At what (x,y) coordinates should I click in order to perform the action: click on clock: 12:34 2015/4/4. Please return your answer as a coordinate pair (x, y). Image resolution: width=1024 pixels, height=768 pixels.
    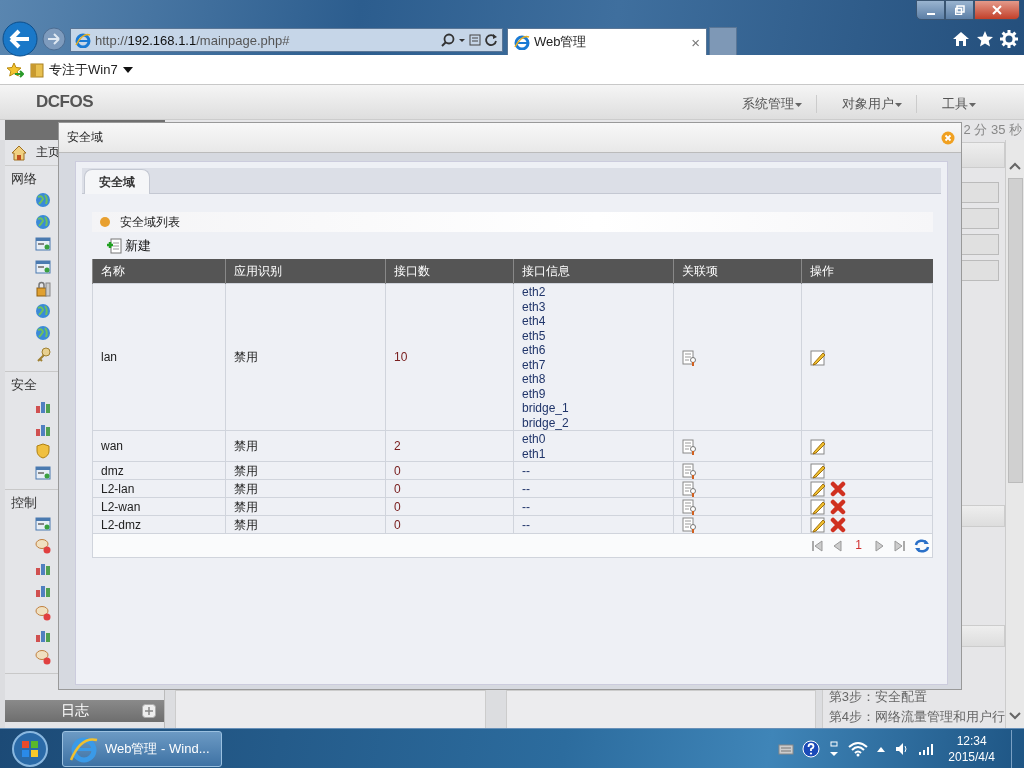
    Looking at the image, I should click on (971, 748).